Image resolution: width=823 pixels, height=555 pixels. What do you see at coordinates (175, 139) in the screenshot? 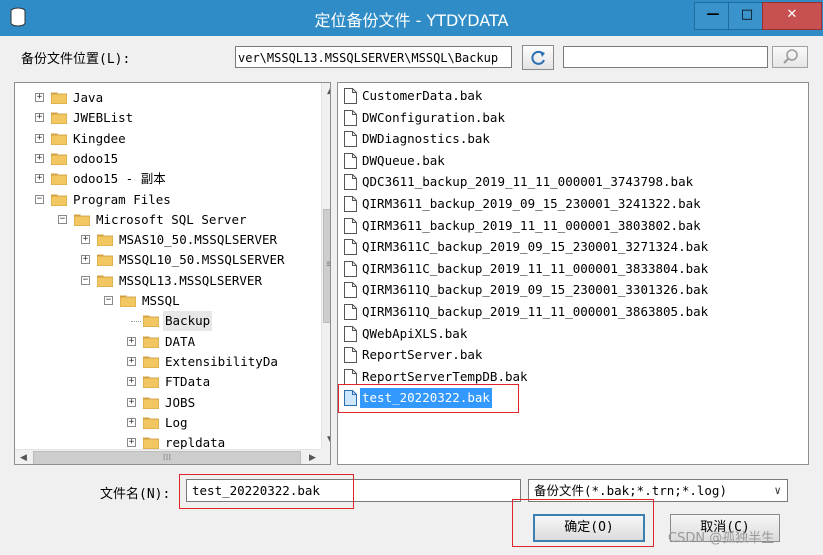
I see `tree-item: + Kingdee` at bounding box center [175, 139].